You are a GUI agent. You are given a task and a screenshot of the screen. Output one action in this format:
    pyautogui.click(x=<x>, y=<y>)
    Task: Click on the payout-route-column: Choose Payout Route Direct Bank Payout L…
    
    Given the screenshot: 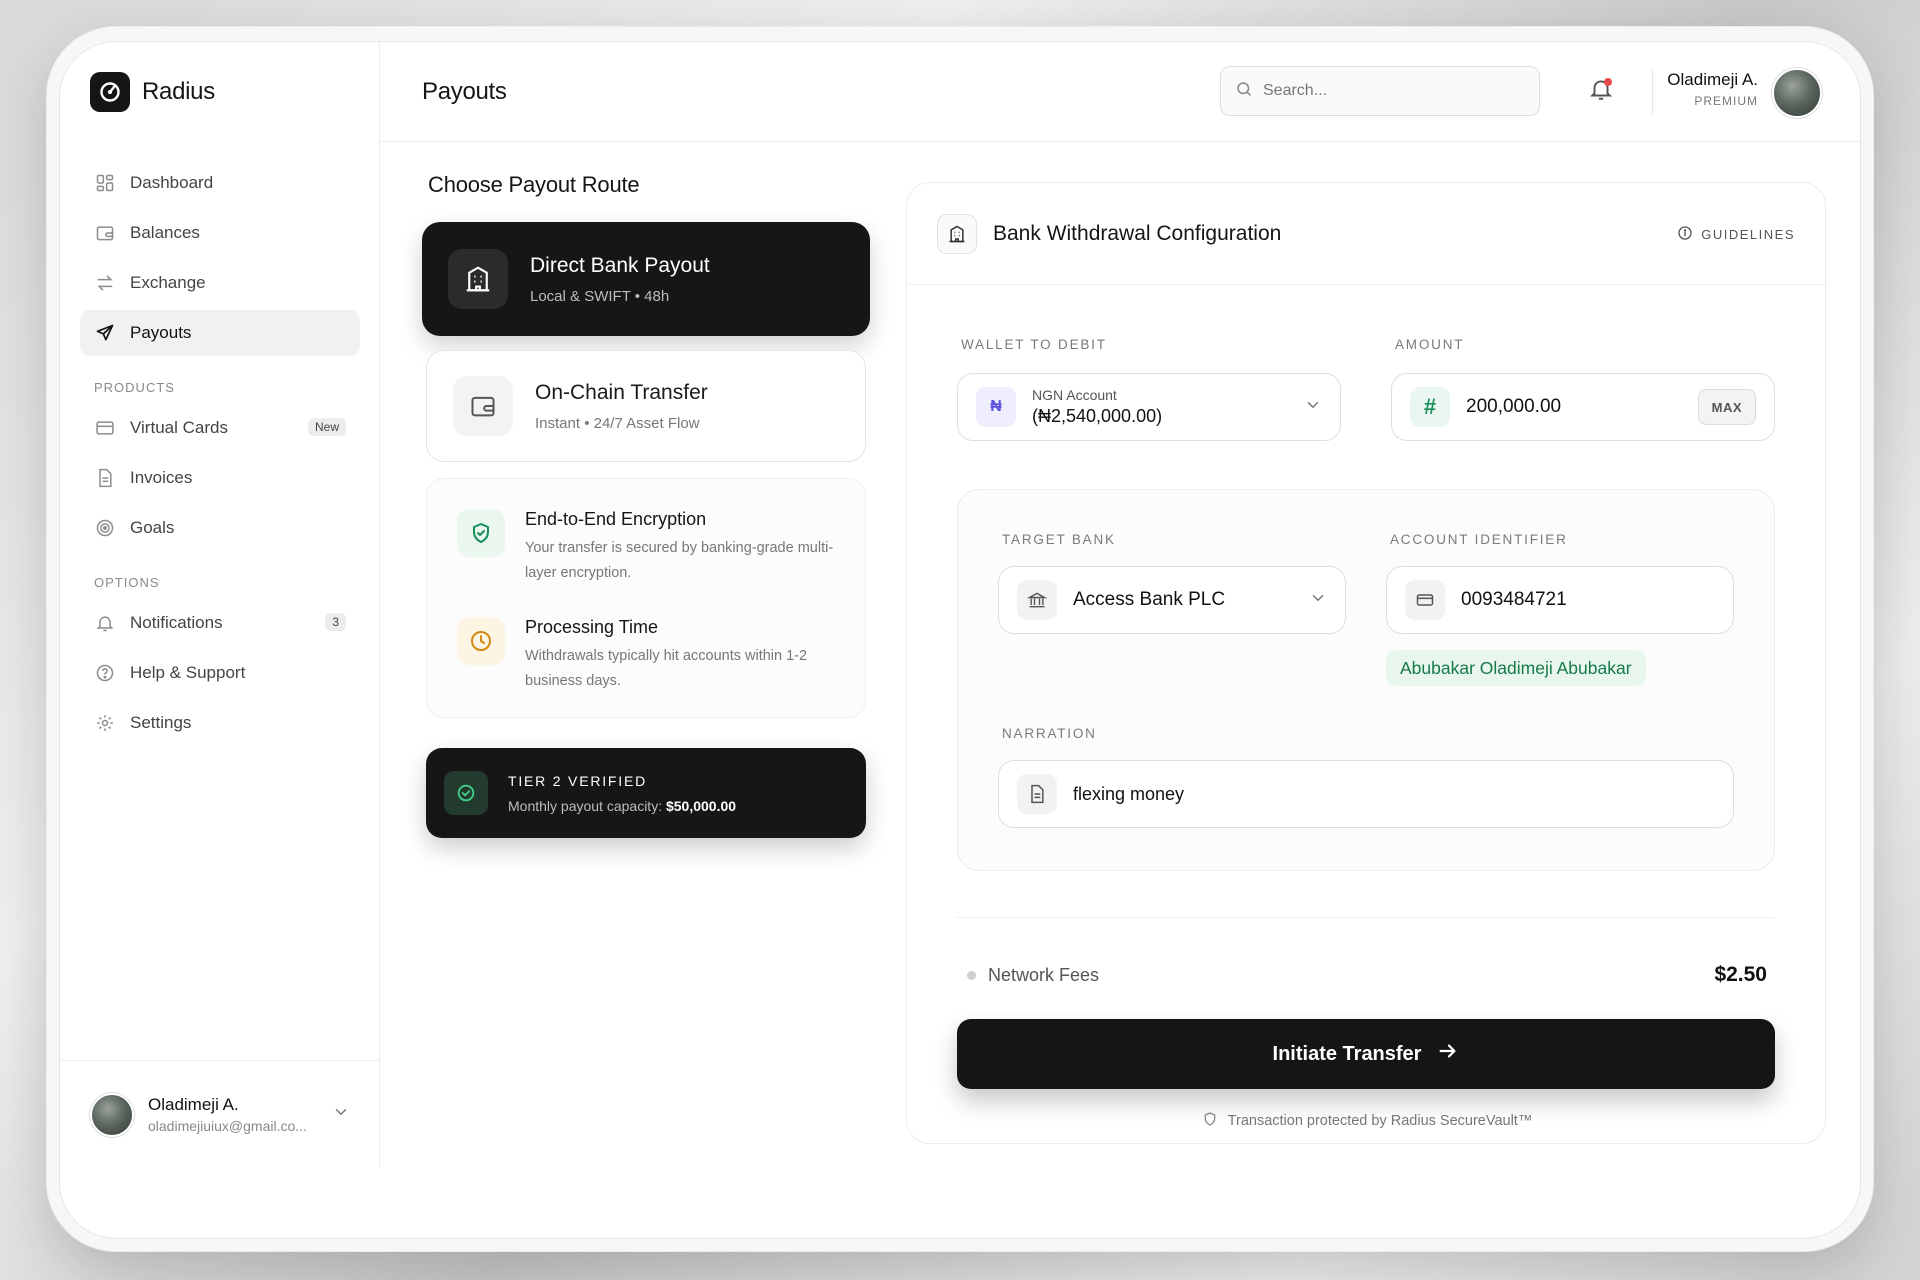 What is the action you would take?
    pyautogui.click(x=647, y=505)
    